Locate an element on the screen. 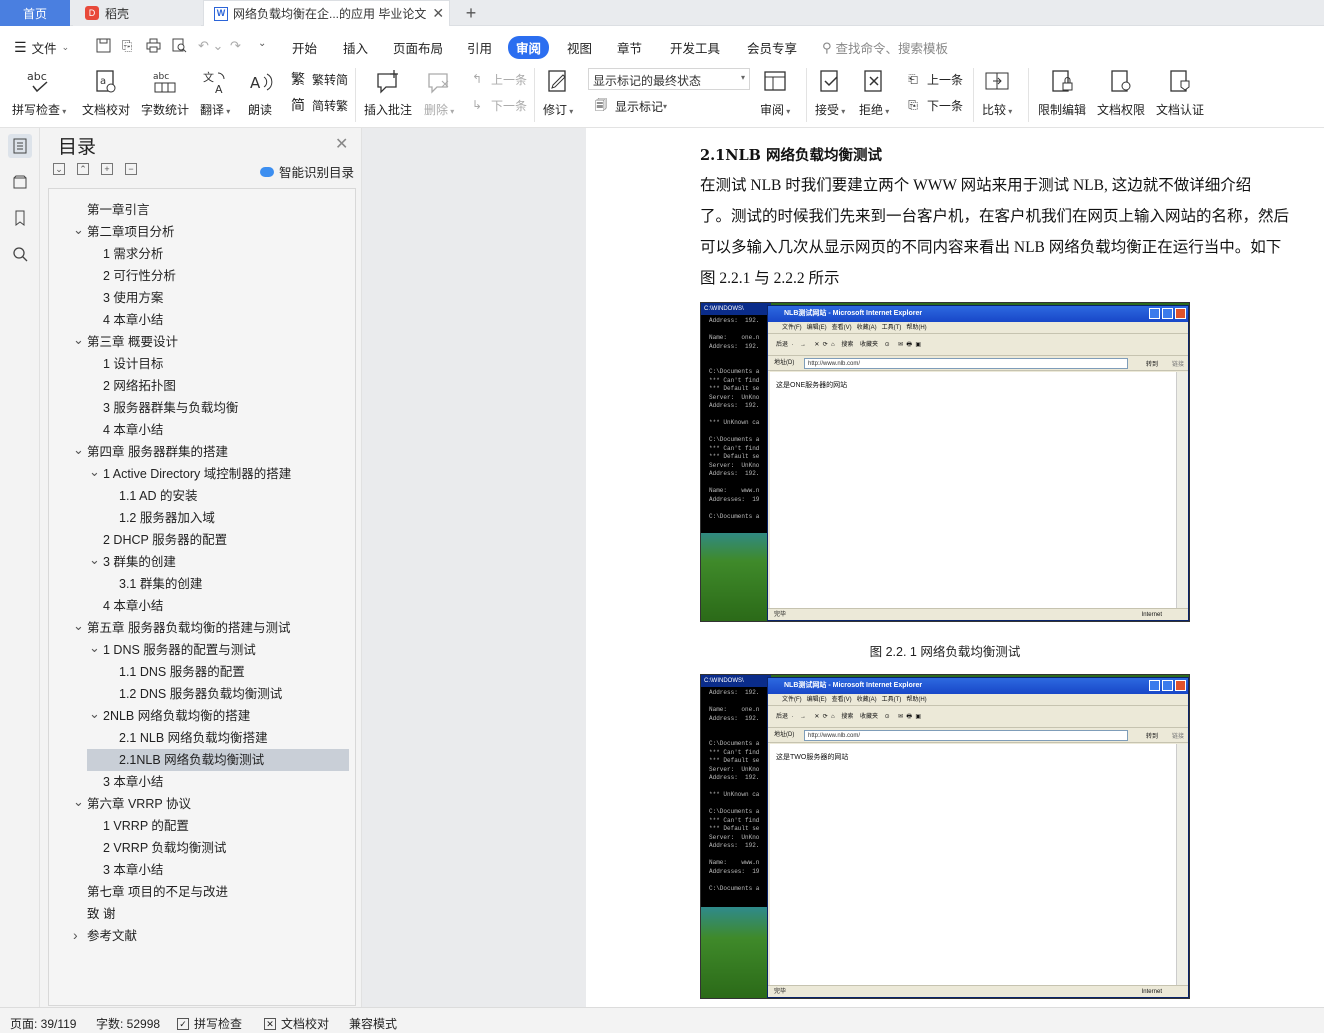 This screenshot has width=1324, height=1033. revise-button: 修订 ▾ is located at coordinates (558, 92).